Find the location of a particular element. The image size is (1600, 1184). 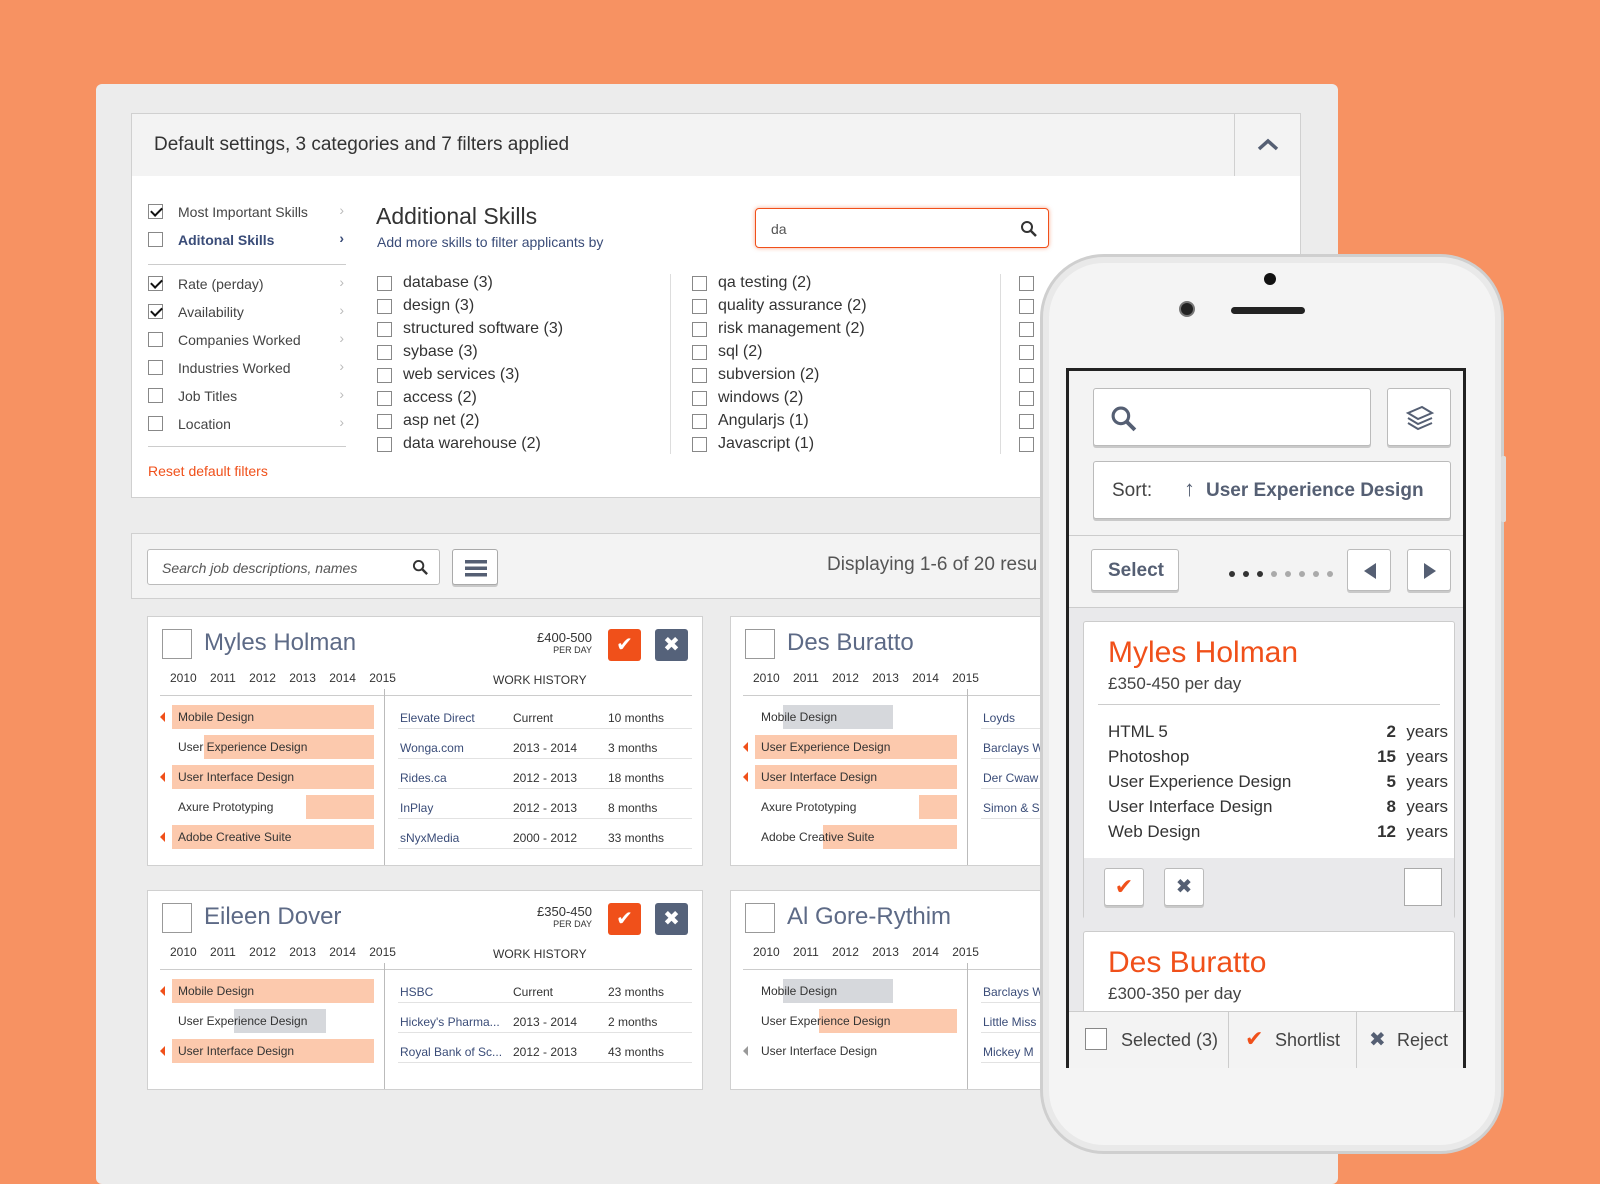

skill-bar-row: Axure Prototyping is located at coordinates (267, 807).